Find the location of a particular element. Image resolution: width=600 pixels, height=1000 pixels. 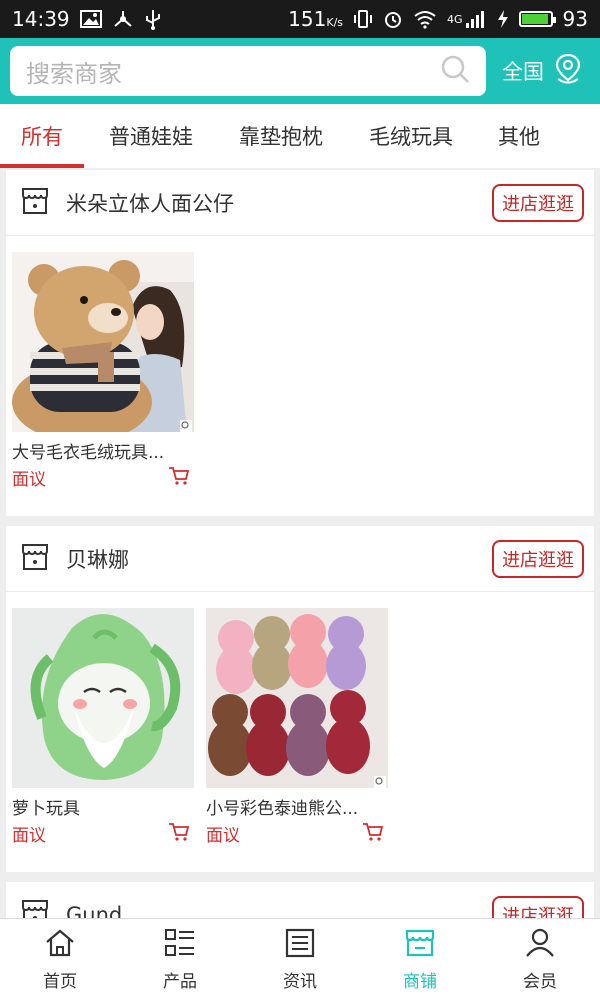

search-input: 搜索商家 is located at coordinates (248, 71).